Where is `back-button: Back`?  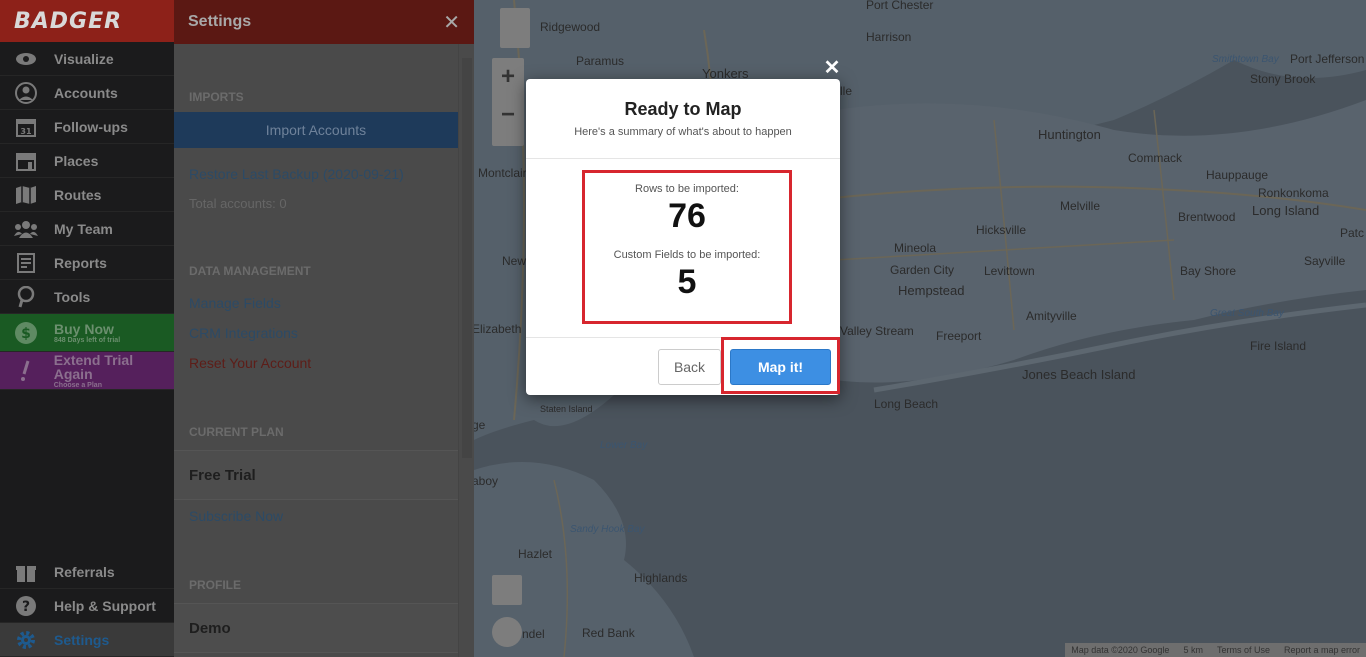
back-button: Back is located at coordinates (689, 367).